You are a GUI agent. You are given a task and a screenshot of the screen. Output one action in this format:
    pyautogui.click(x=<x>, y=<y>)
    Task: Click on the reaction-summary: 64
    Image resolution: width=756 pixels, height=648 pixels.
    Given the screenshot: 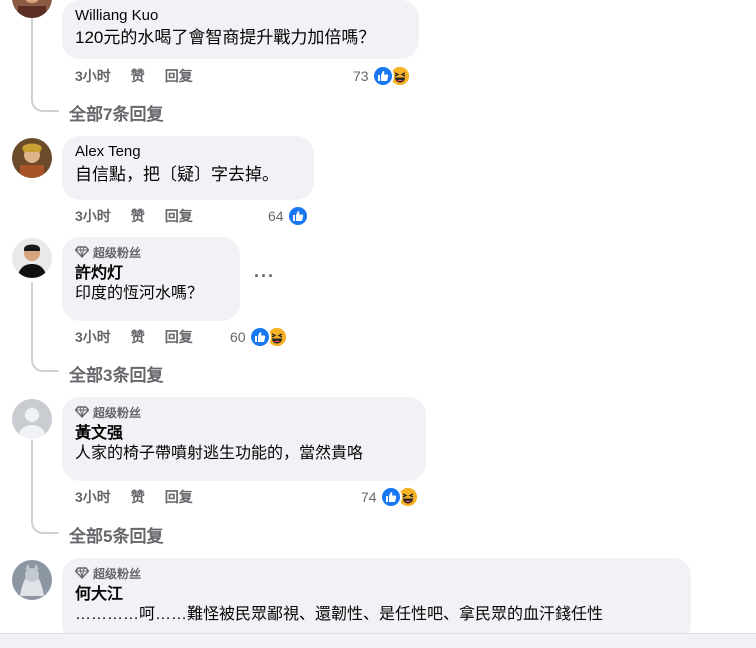 What is the action you would take?
    pyautogui.click(x=288, y=216)
    